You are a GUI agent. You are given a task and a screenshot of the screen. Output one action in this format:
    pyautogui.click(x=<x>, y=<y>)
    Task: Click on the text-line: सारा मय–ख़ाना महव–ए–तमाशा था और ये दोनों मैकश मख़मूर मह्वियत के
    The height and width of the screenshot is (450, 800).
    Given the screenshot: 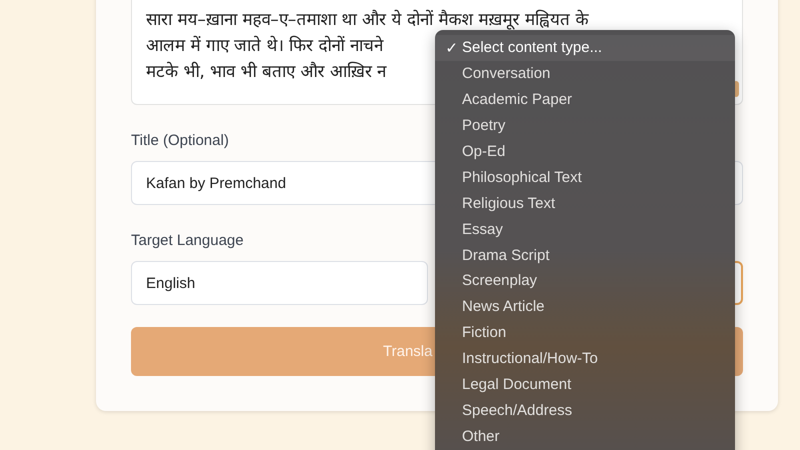 What is the action you would take?
    pyautogui.click(x=367, y=20)
    